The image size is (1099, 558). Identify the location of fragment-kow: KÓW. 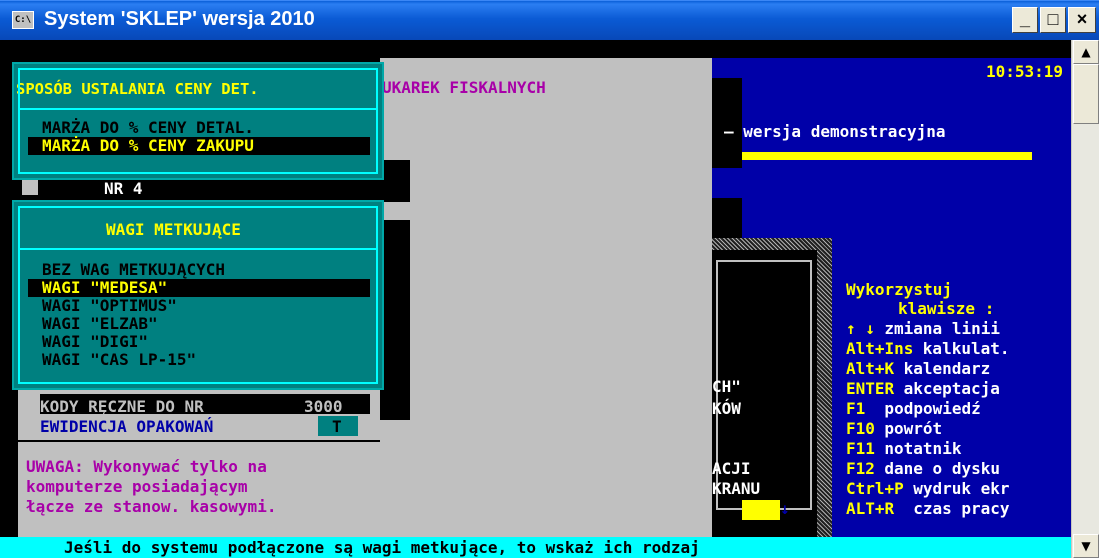
(726, 408).